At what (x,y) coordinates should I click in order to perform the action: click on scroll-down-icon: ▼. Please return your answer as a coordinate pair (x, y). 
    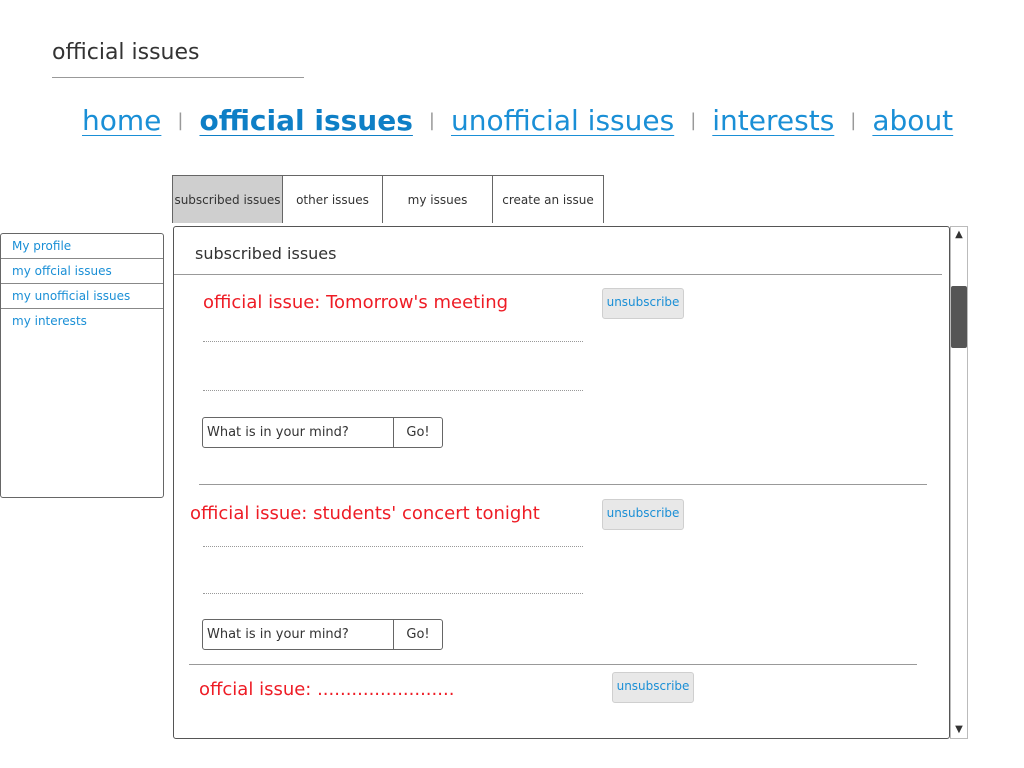
    Looking at the image, I should click on (959, 730).